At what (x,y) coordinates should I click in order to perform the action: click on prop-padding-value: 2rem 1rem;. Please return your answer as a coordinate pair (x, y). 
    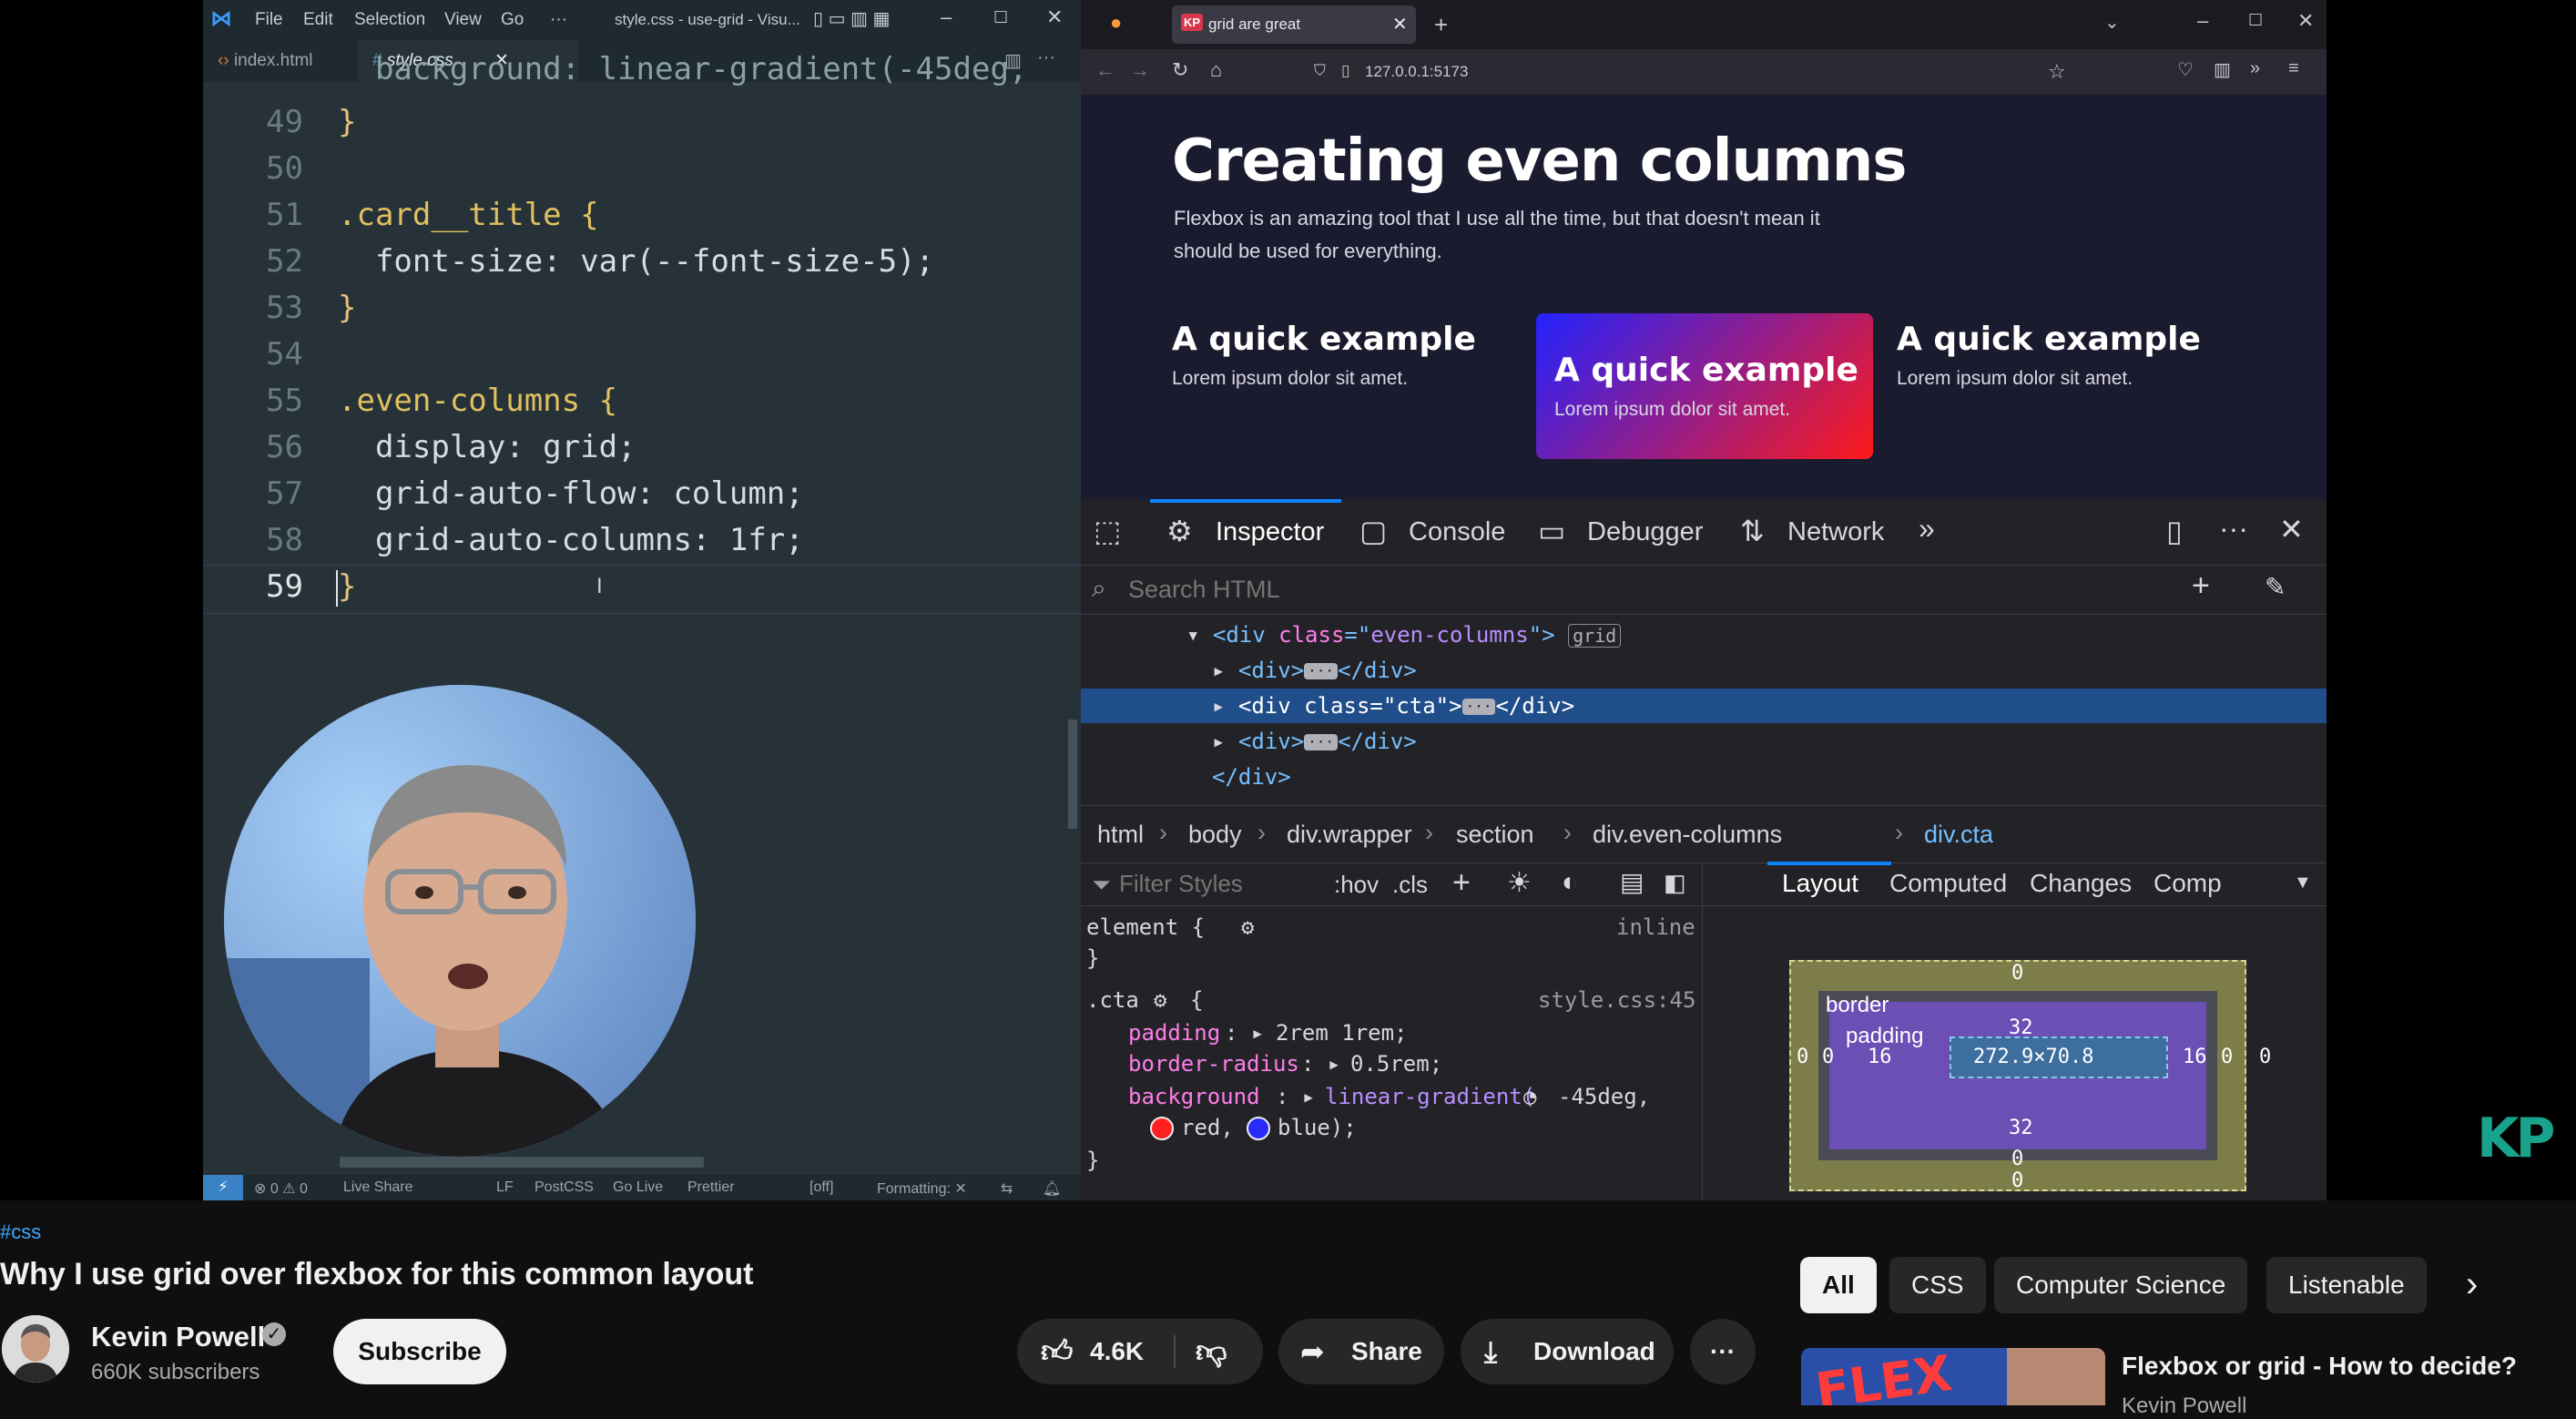
    Looking at the image, I should click on (1342, 1033).